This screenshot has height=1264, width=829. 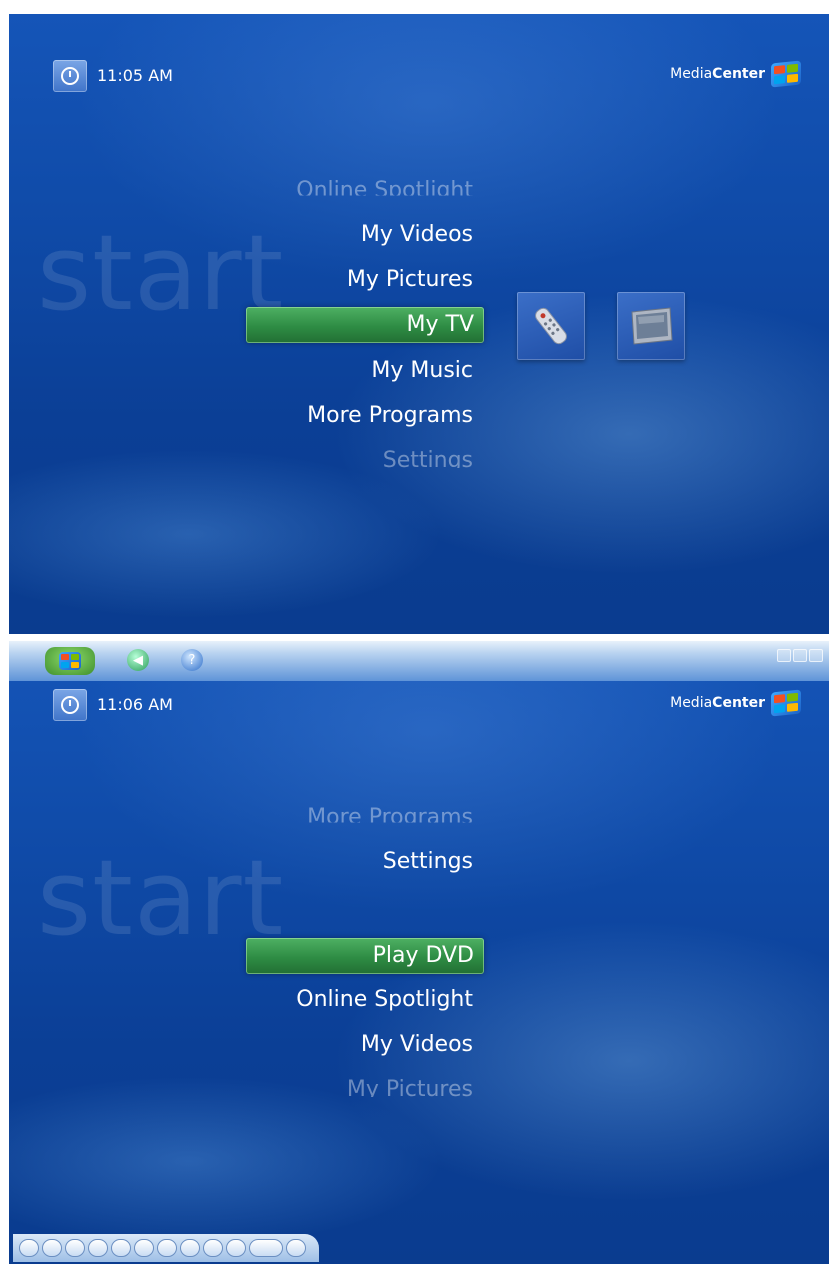 I want to click on volume-up-icon, so click(x=75, y=1248).